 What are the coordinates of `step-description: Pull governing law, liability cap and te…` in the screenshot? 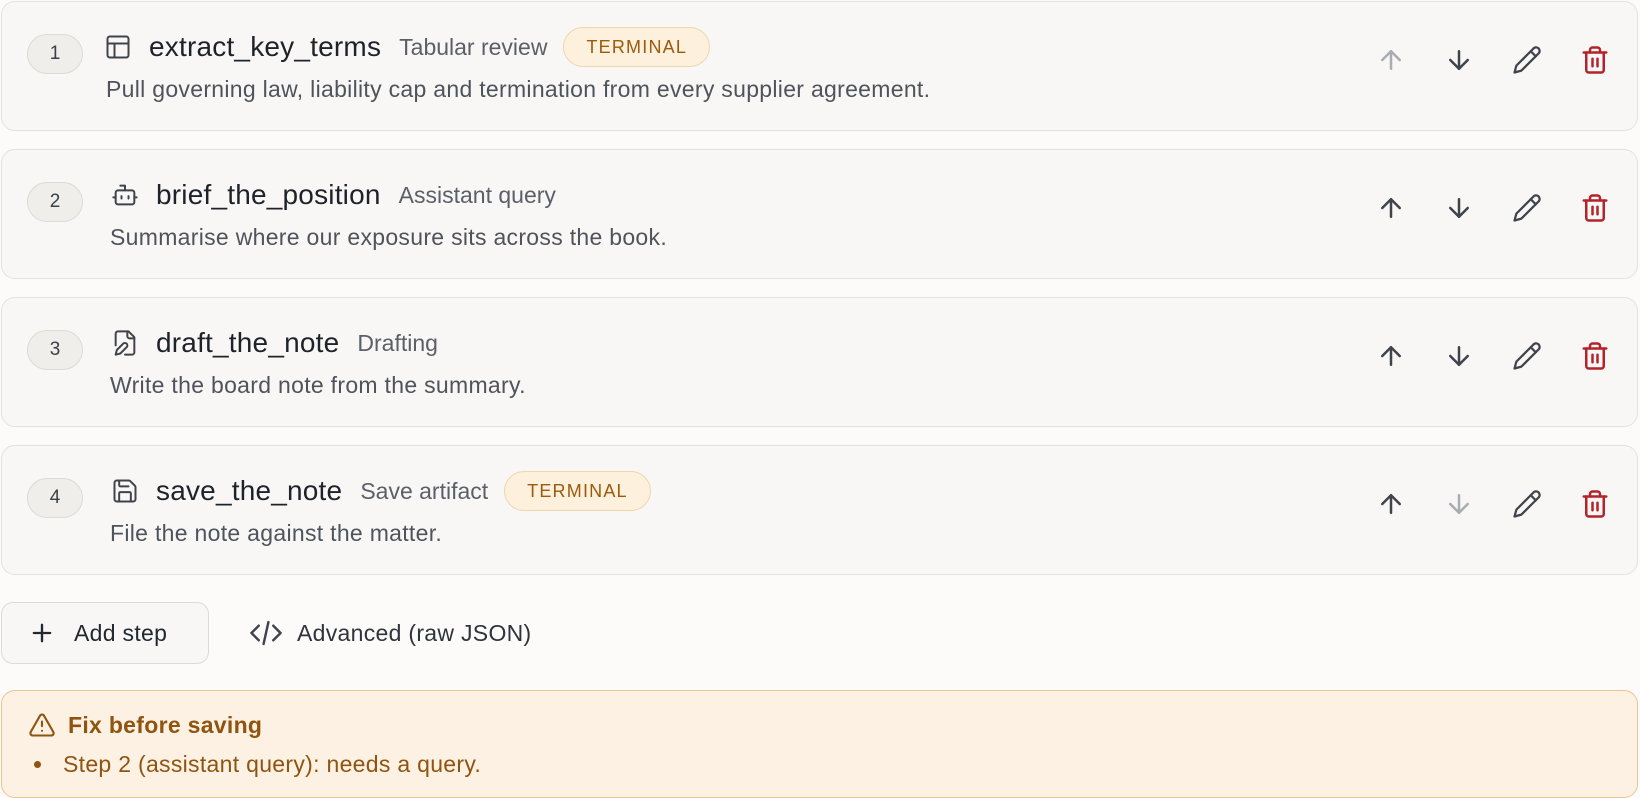 It's located at (518, 89).